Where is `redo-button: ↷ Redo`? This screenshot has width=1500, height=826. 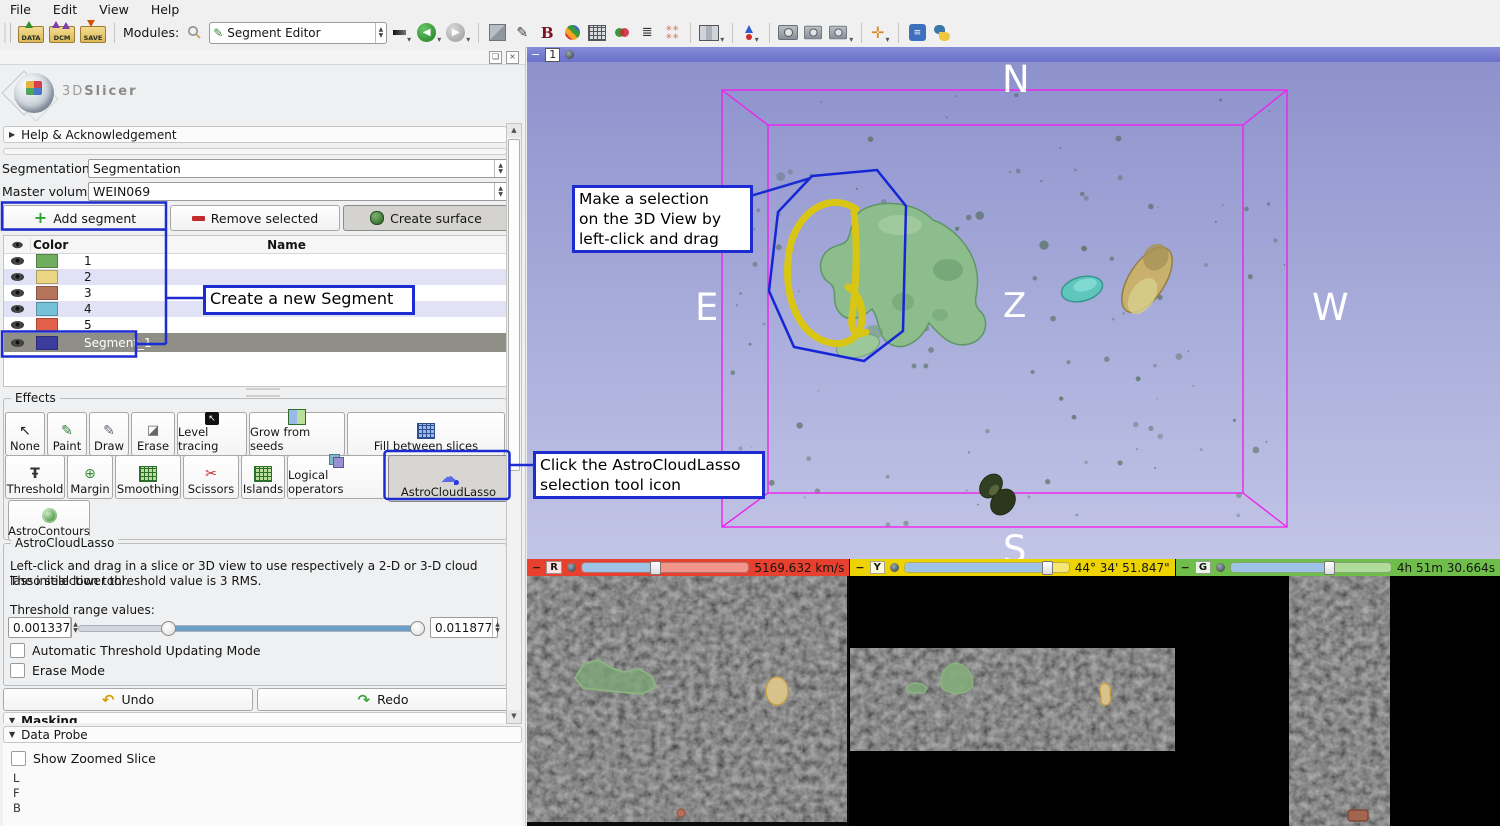
redo-button: ↷ Redo is located at coordinates (383, 699).